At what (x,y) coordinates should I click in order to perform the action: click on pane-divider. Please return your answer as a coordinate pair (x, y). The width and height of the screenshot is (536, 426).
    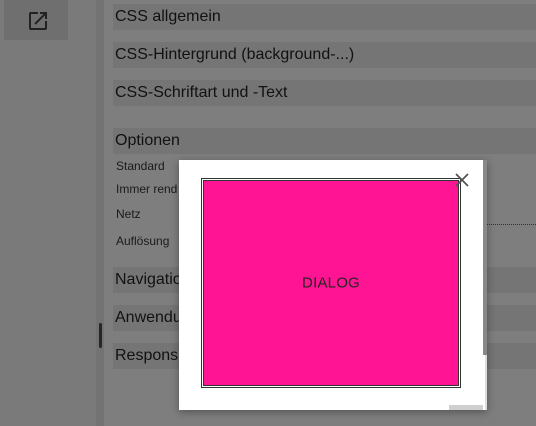
    Looking at the image, I should click on (100, 213).